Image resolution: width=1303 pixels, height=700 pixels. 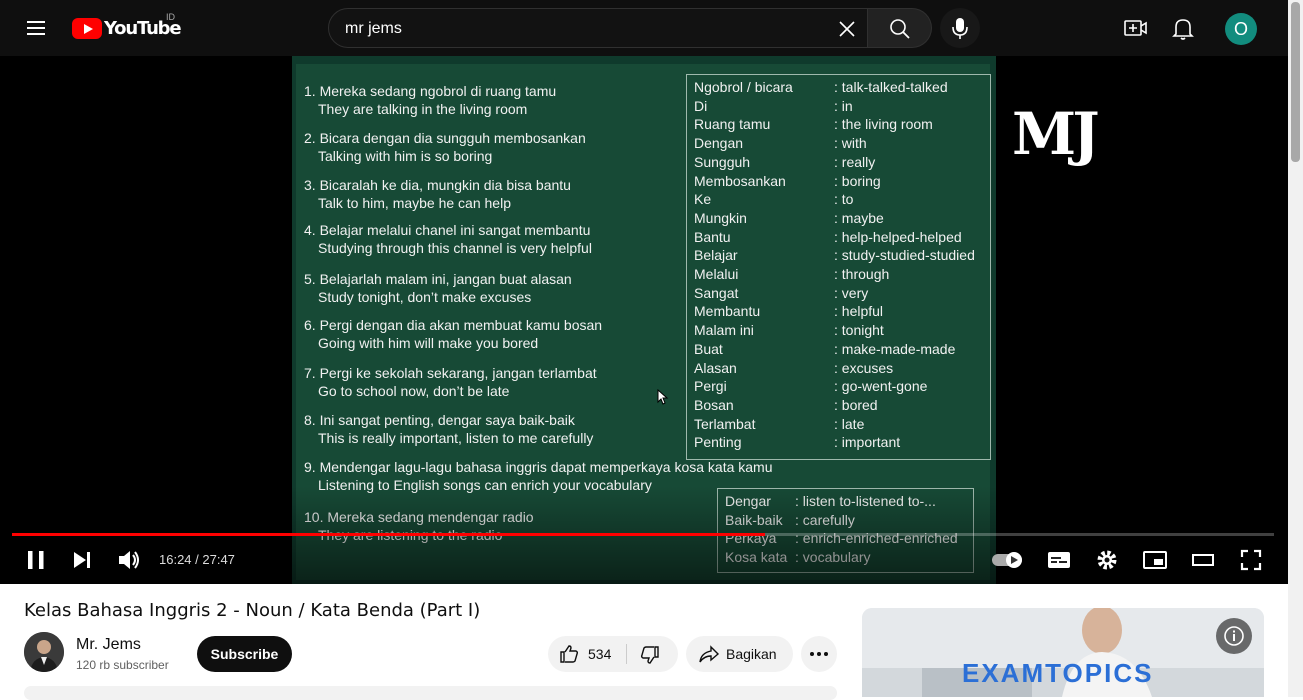 I want to click on time-display: 16:24 / 27:47, so click(x=197, y=559).